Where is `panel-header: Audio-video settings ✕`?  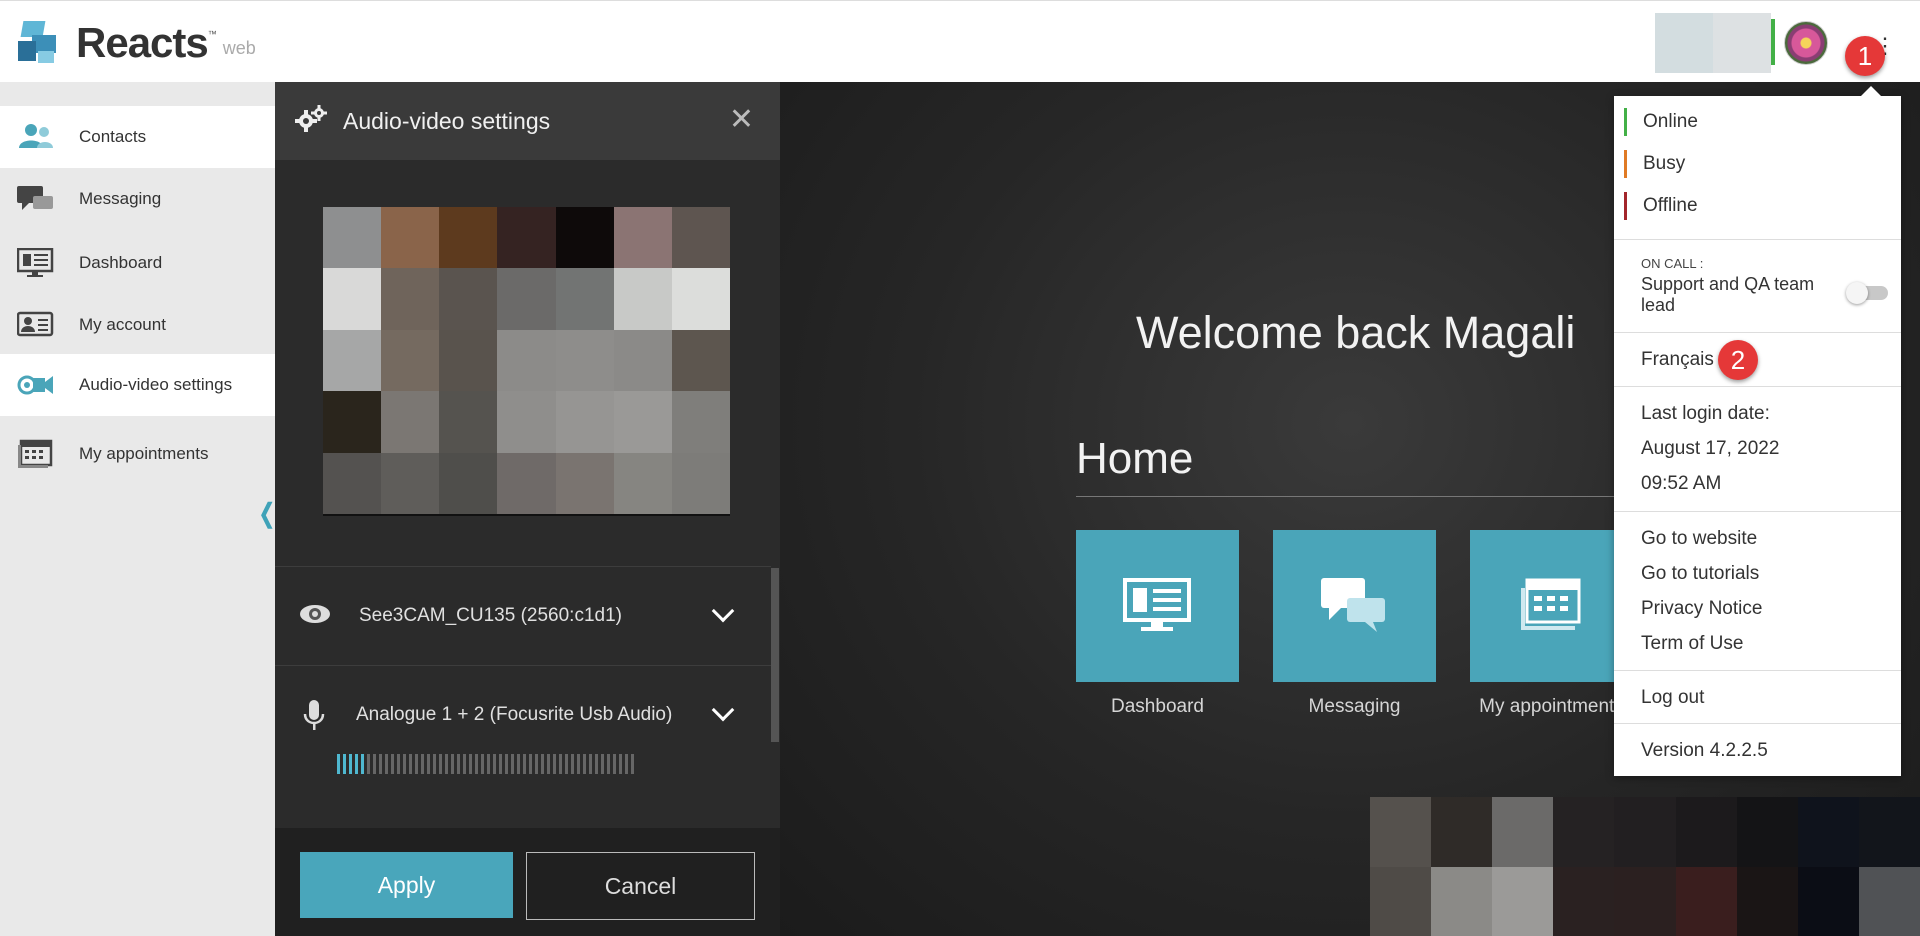 panel-header: Audio-video settings ✕ is located at coordinates (527, 121).